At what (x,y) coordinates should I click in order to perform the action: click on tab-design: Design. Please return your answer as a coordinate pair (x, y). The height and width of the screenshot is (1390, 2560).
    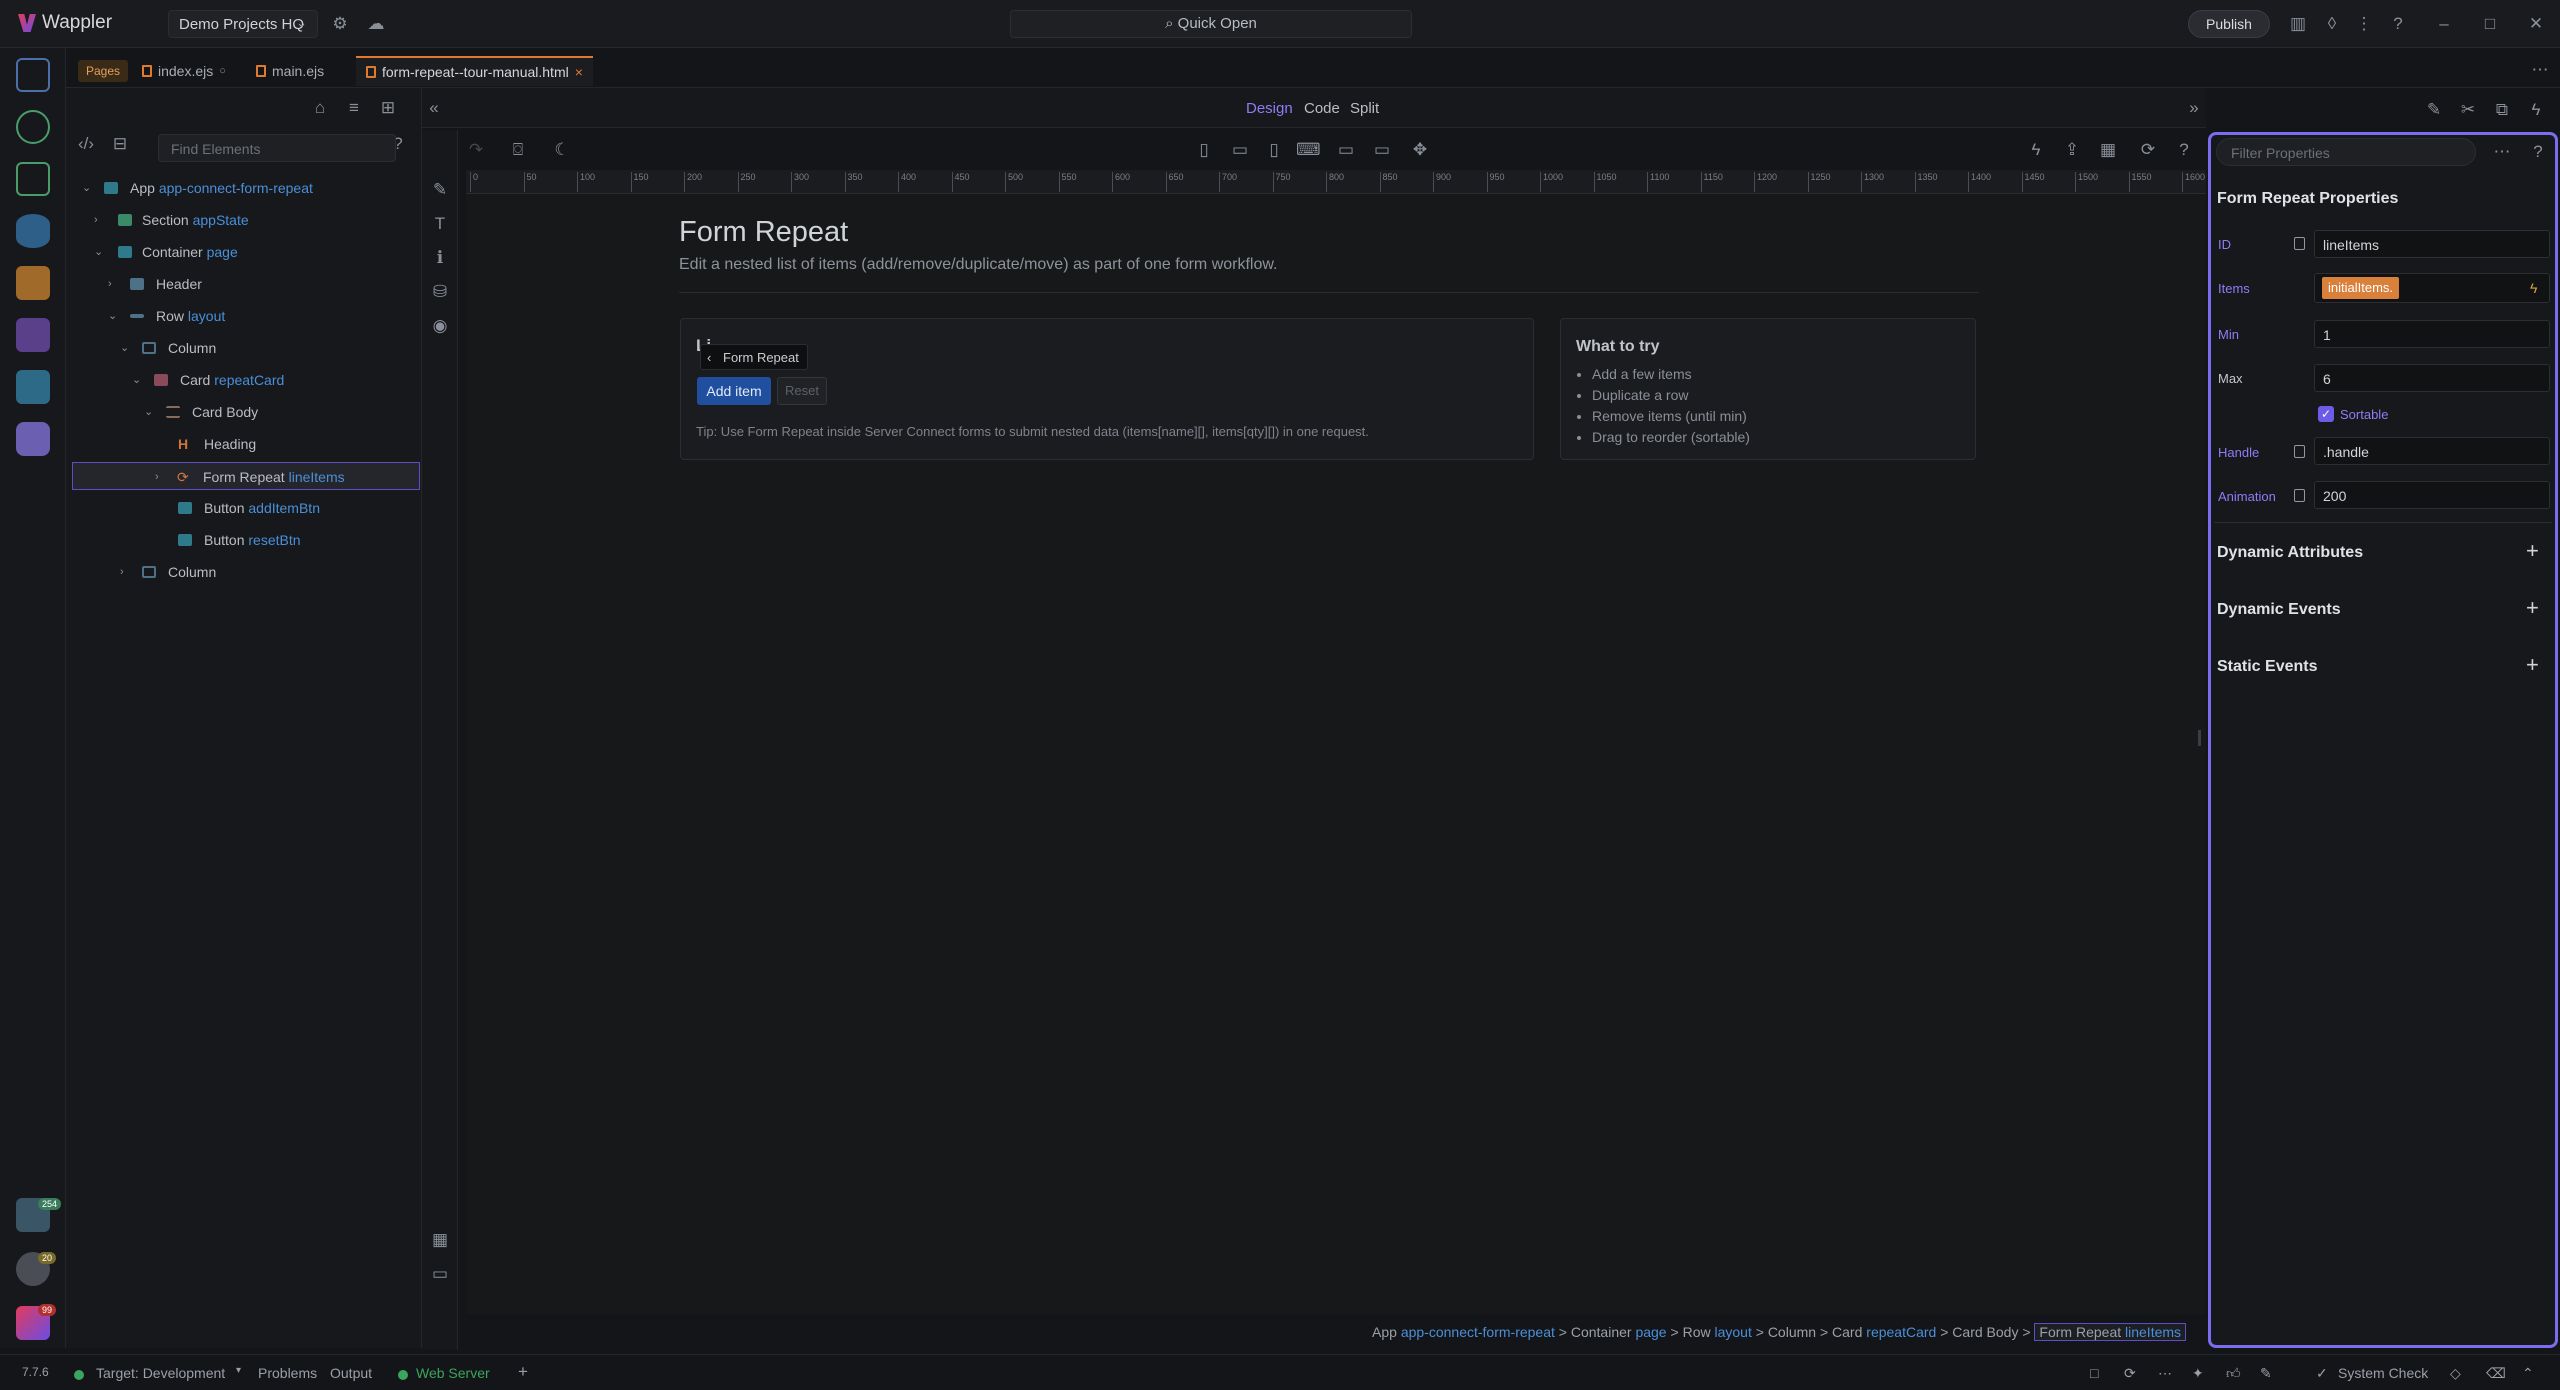
    Looking at the image, I should click on (1269, 108).